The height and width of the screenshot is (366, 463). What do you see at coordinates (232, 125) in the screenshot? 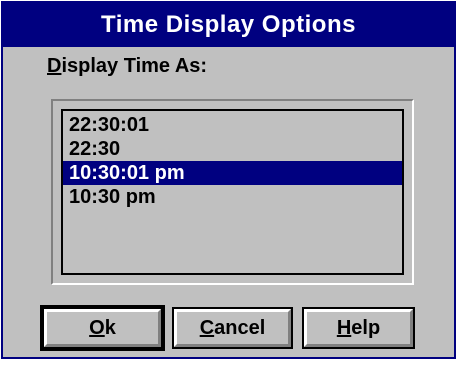
I see `list-item-22-30-01: 22:30:01` at bounding box center [232, 125].